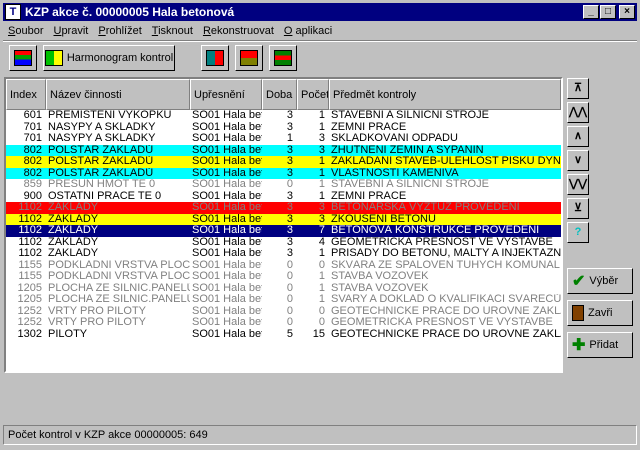  I want to click on harmonogram-button: Harmonogram kontrol, so click(109, 58).